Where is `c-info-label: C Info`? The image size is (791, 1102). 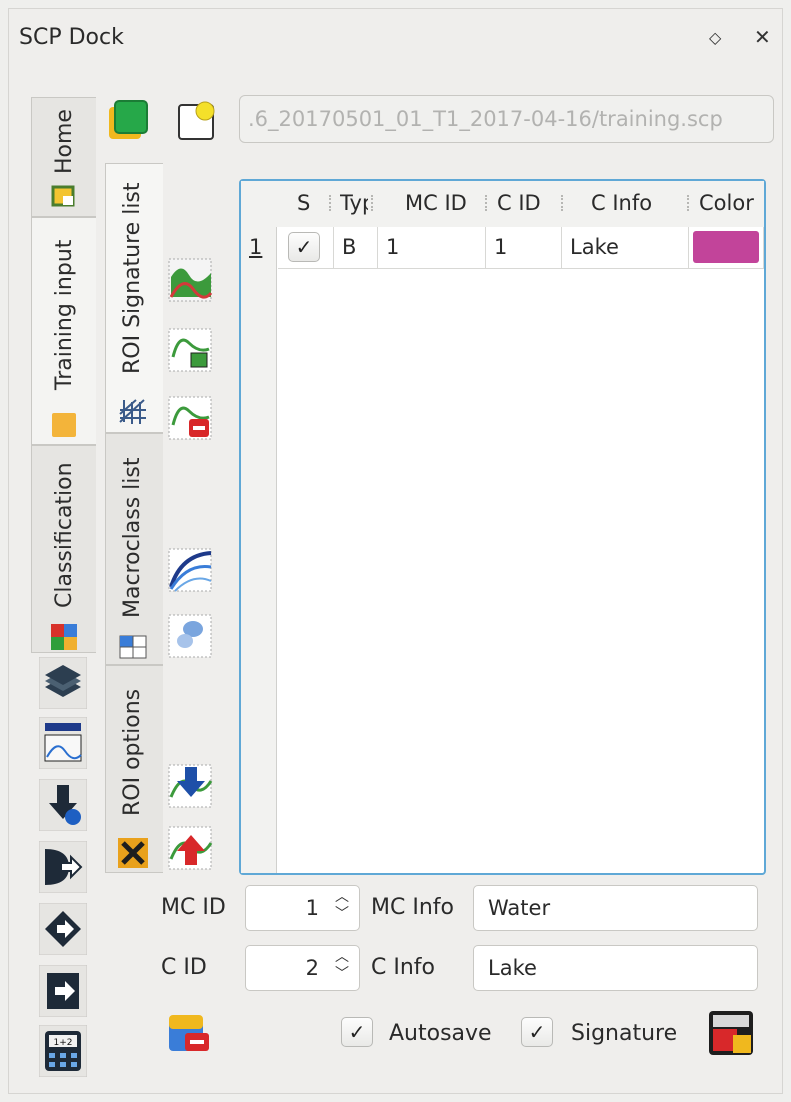
c-info-label: C Info is located at coordinates (403, 967).